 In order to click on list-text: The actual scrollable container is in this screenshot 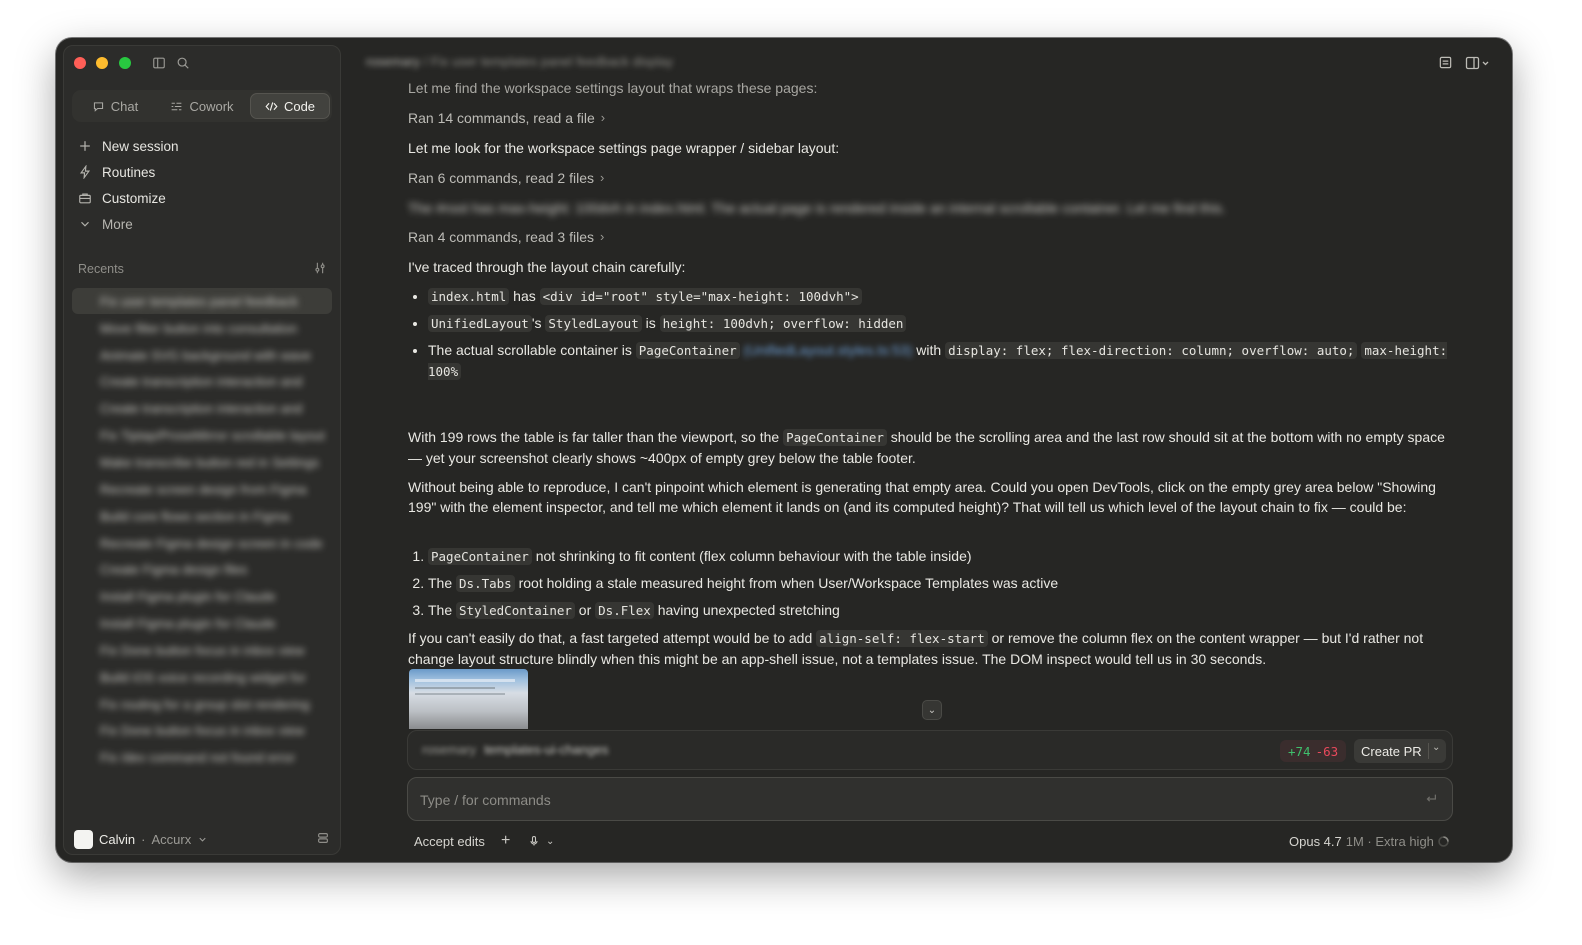, I will do `click(532, 350)`.